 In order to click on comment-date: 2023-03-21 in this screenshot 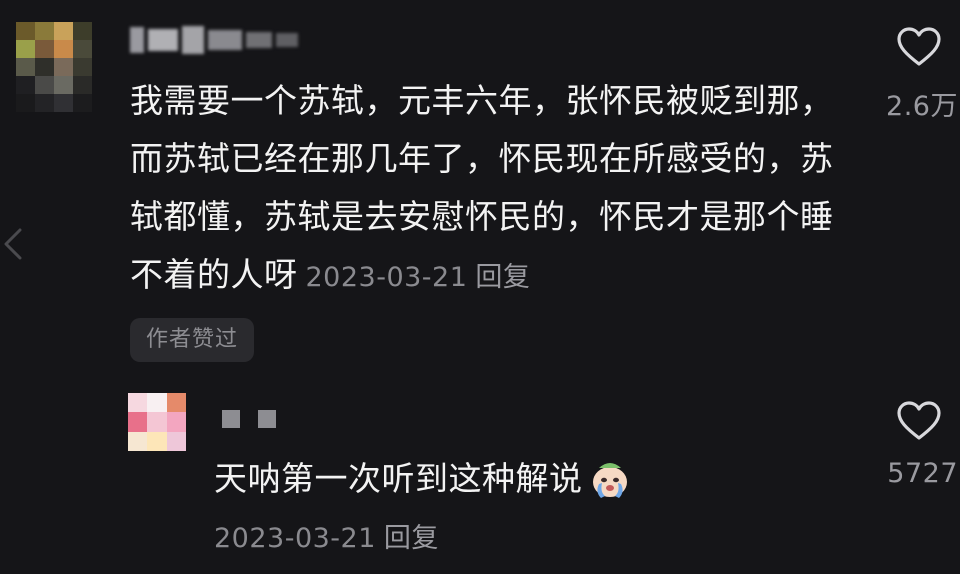, I will do `click(386, 277)`.